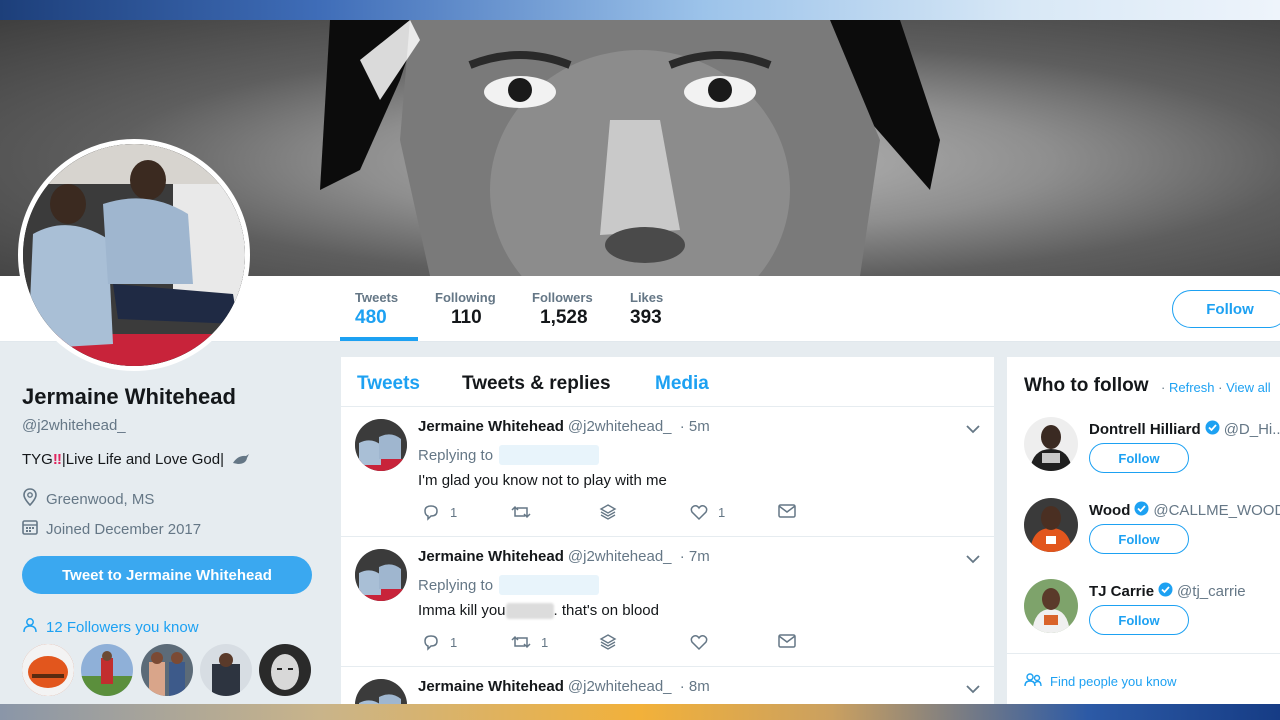  Describe the element at coordinates (167, 575) in the screenshot. I see `tweet-to-button: Tweet to Jermaine Whitehead` at that location.